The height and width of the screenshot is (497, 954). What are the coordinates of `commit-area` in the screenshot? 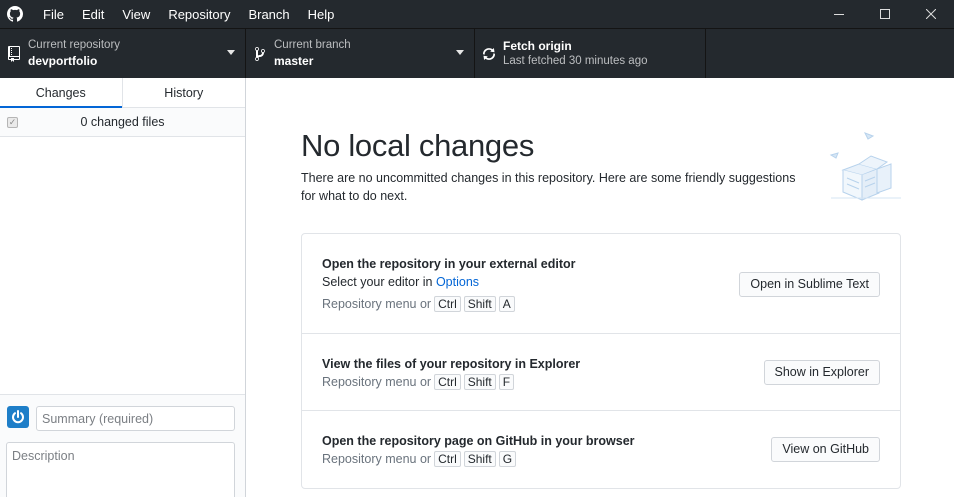 It's located at (122, 445).